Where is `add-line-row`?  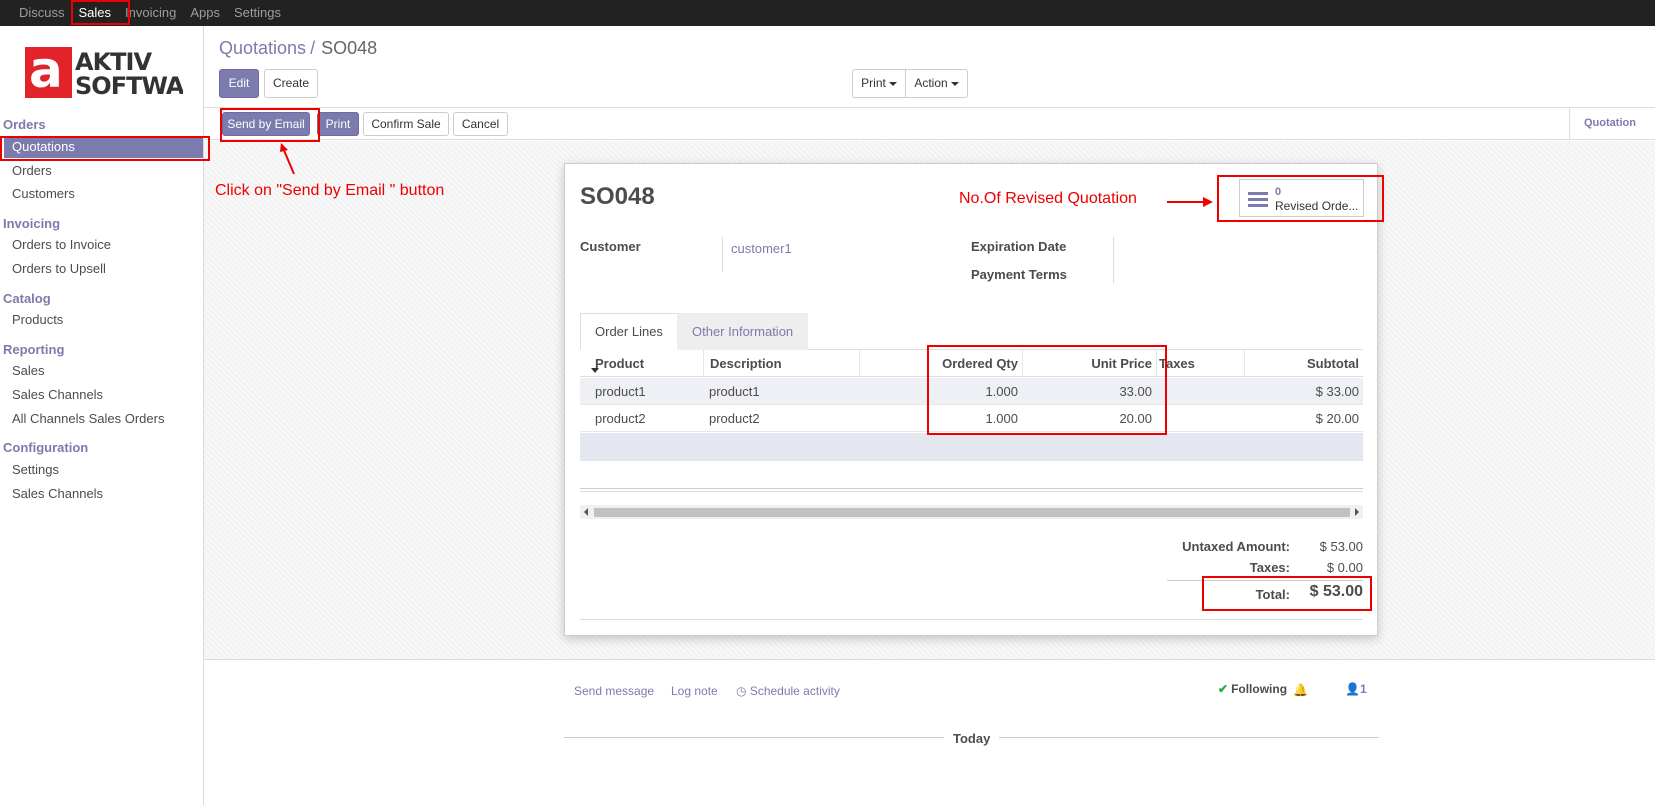 add-line-row is located at coordinates (971, 447).